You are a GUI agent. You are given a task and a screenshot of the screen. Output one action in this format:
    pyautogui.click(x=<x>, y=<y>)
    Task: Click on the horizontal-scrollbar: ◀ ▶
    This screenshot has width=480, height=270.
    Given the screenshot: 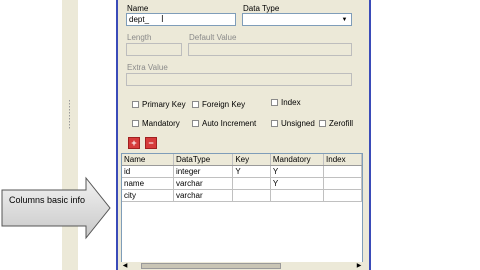 What is the action you would take?
    pyautogui.click(x=242, y=266)
    